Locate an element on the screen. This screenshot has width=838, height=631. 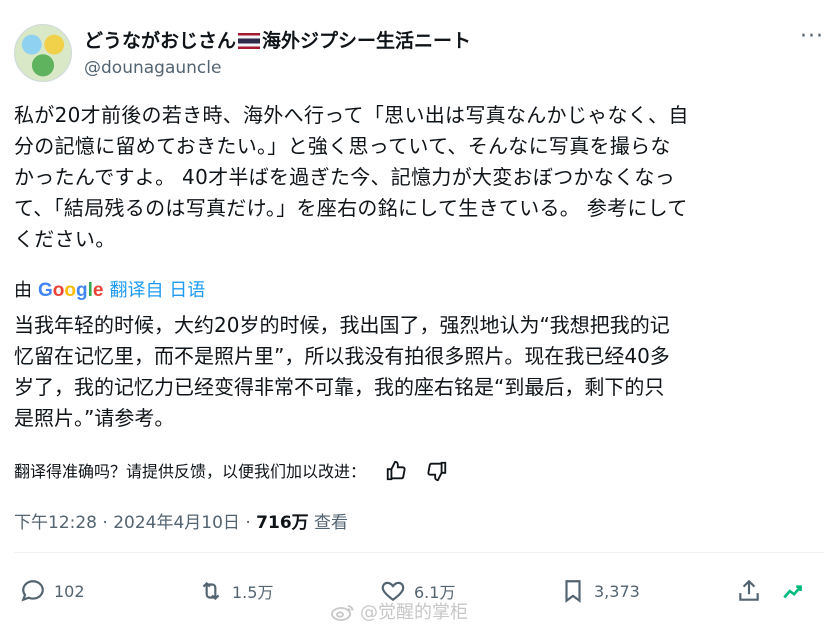
translated-text-line: 岁了，我的记忆力已经变得非常不可靠，我的座右铭是“到最后，剩下的只 is located at coordinates (339, 387).